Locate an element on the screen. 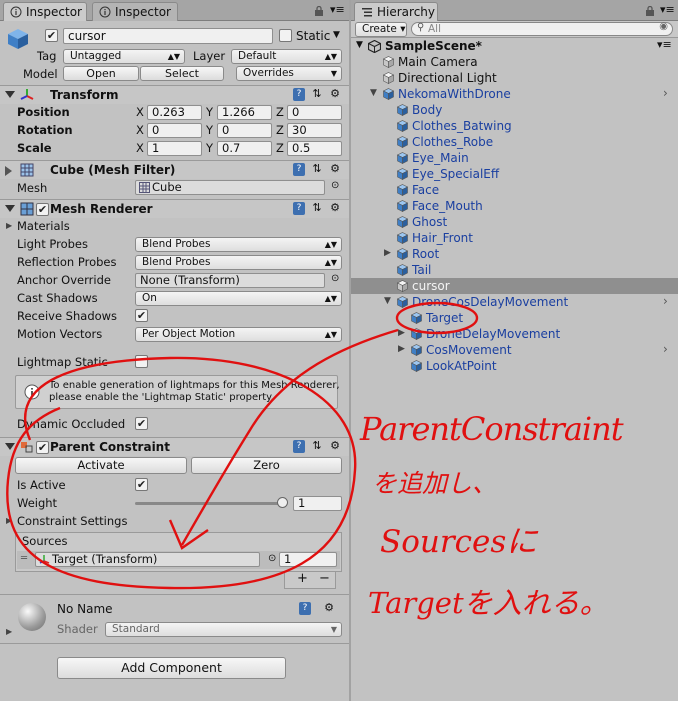 The width and height of the screenshot is (678, 701). annotation-line-2: を追加し、 is located at coordinates (435, 483).